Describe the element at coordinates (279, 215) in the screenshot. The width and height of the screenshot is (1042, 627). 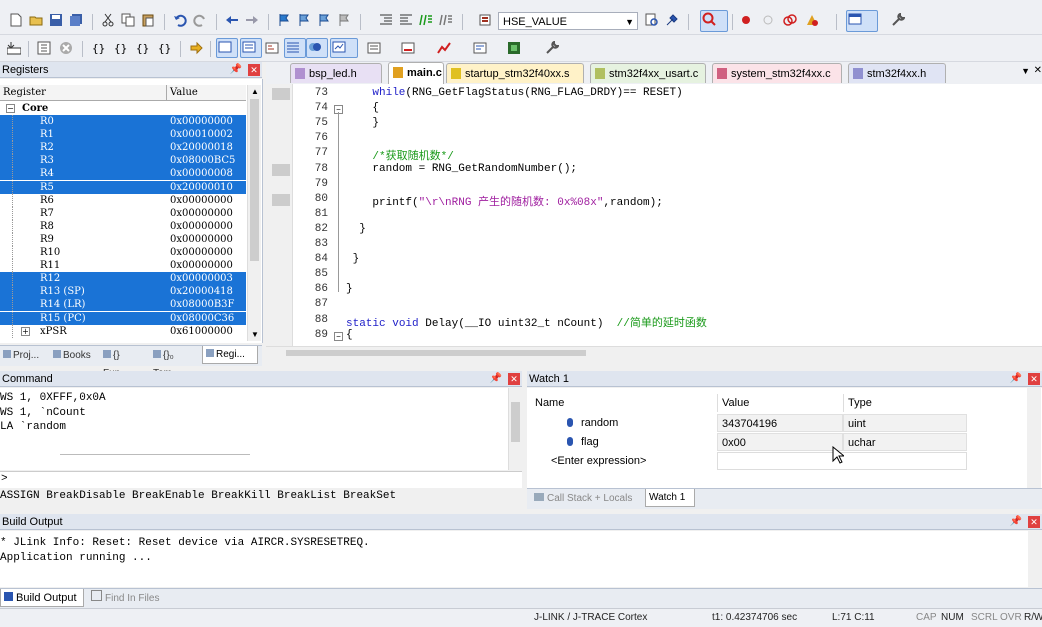
I see `editor-margin` at that location.